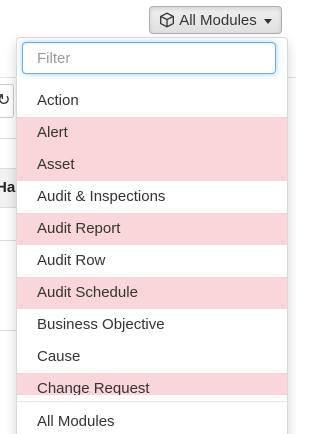 The image size is (320, 434). Describe the element at coordinates (152, 401) in the screenshot. I see `menu-divider` at that location.